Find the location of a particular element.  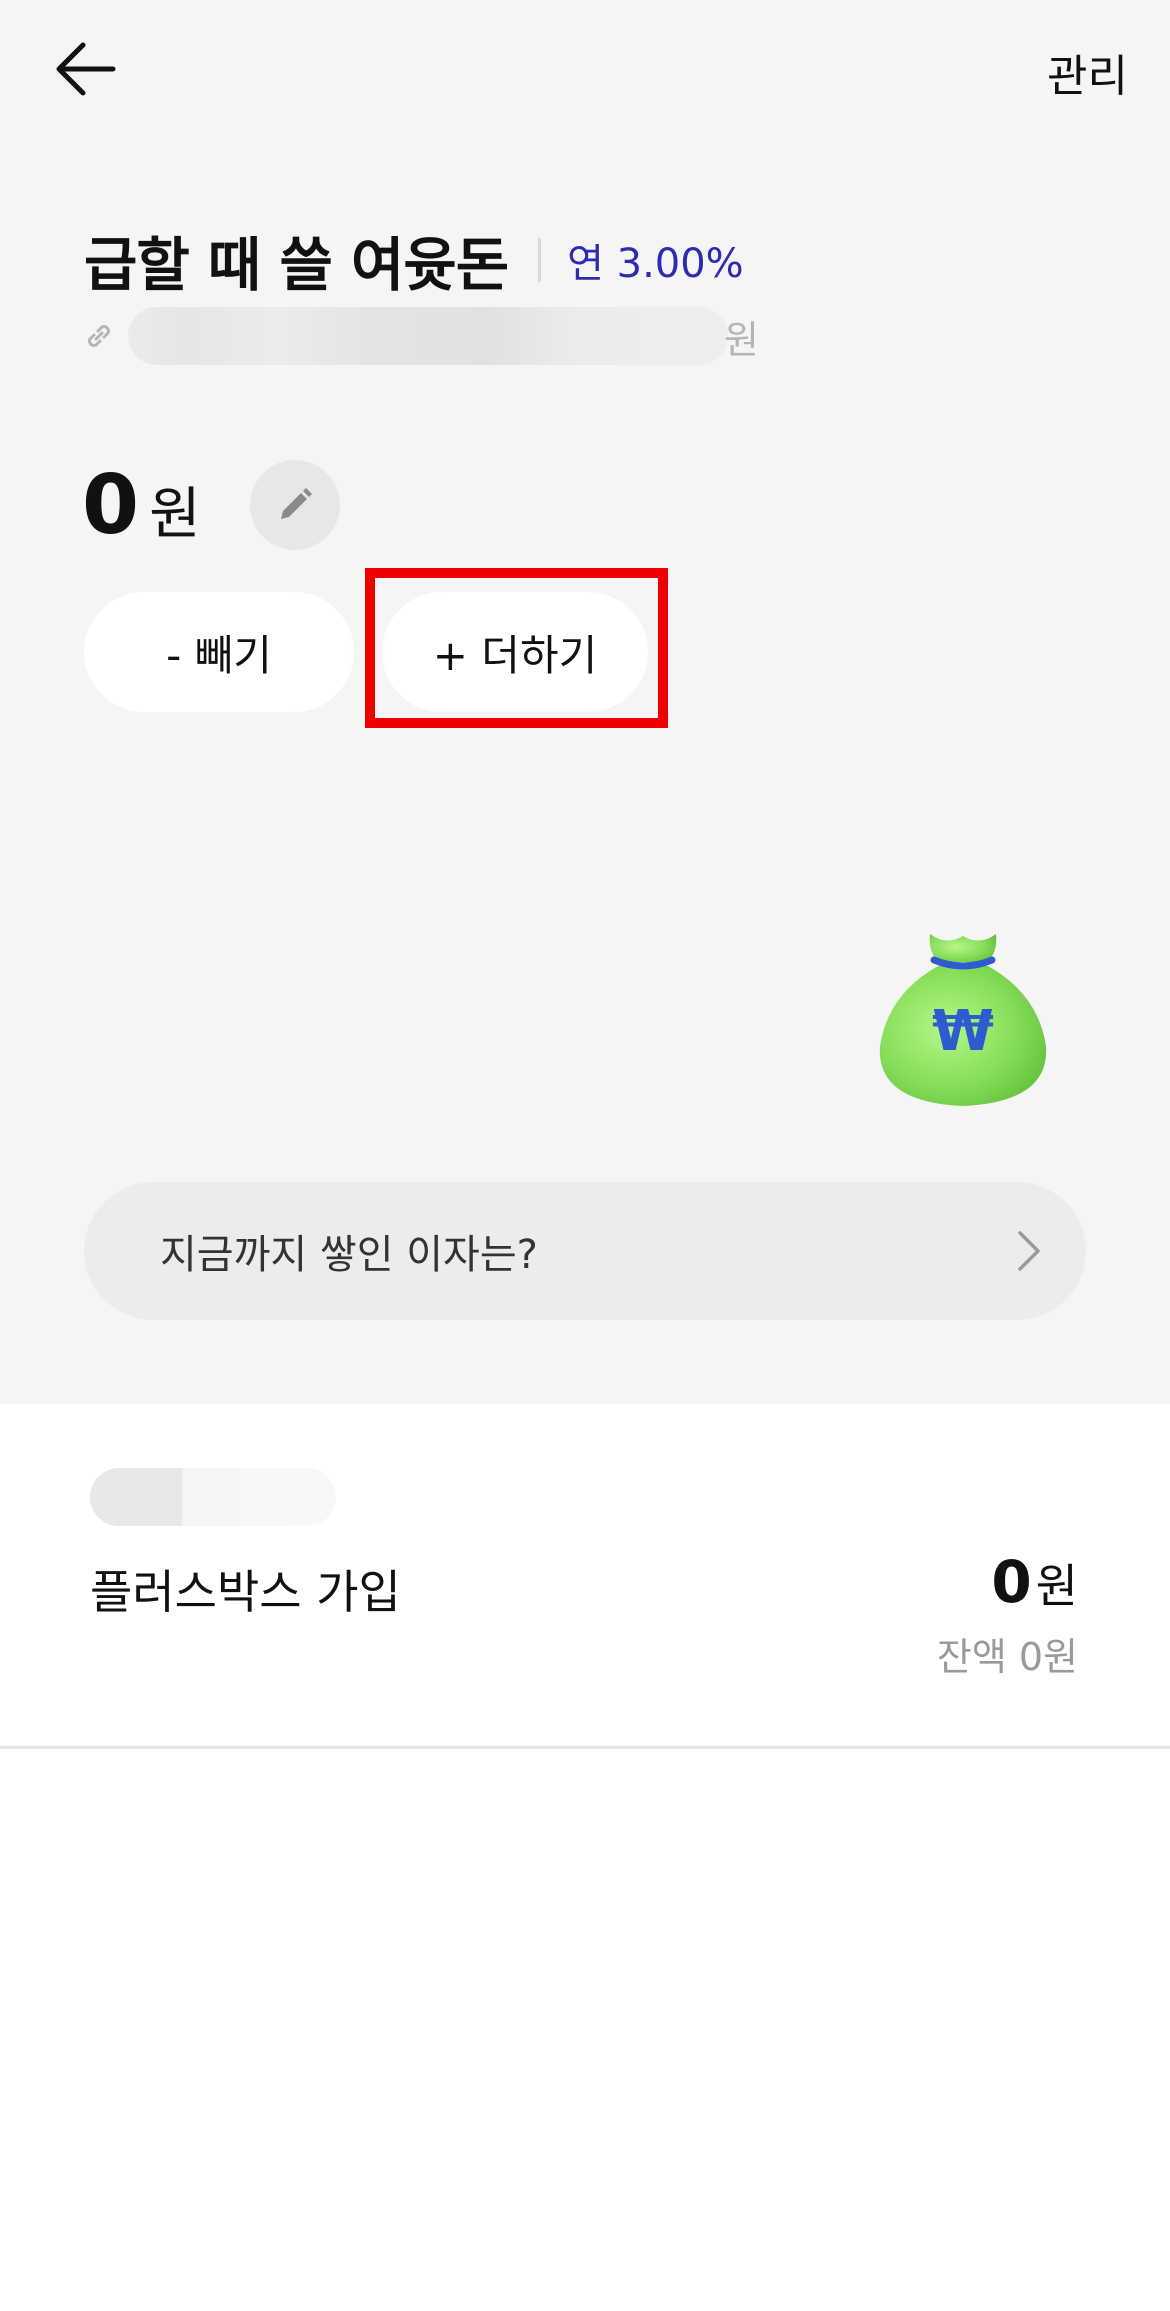

back-button is located at coordinates (85, 69).